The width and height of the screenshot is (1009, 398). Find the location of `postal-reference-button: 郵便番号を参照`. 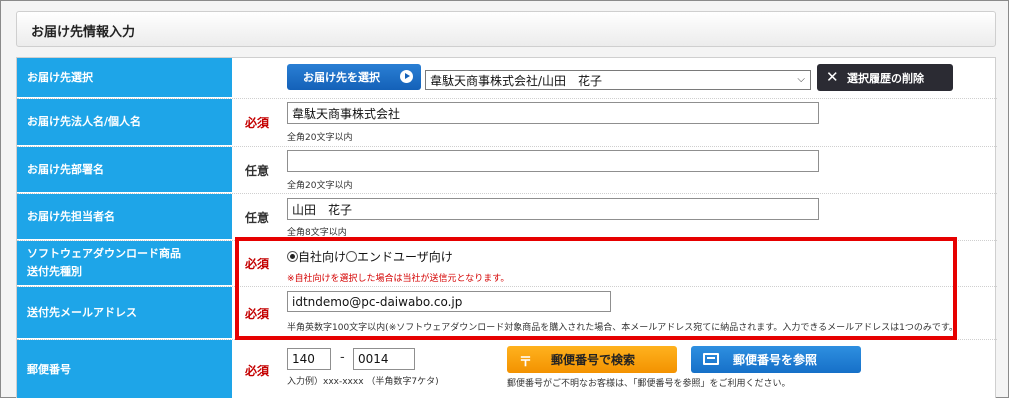

postal-reference-button: 郵便番号を参照 is located at coordinates (776, 359).